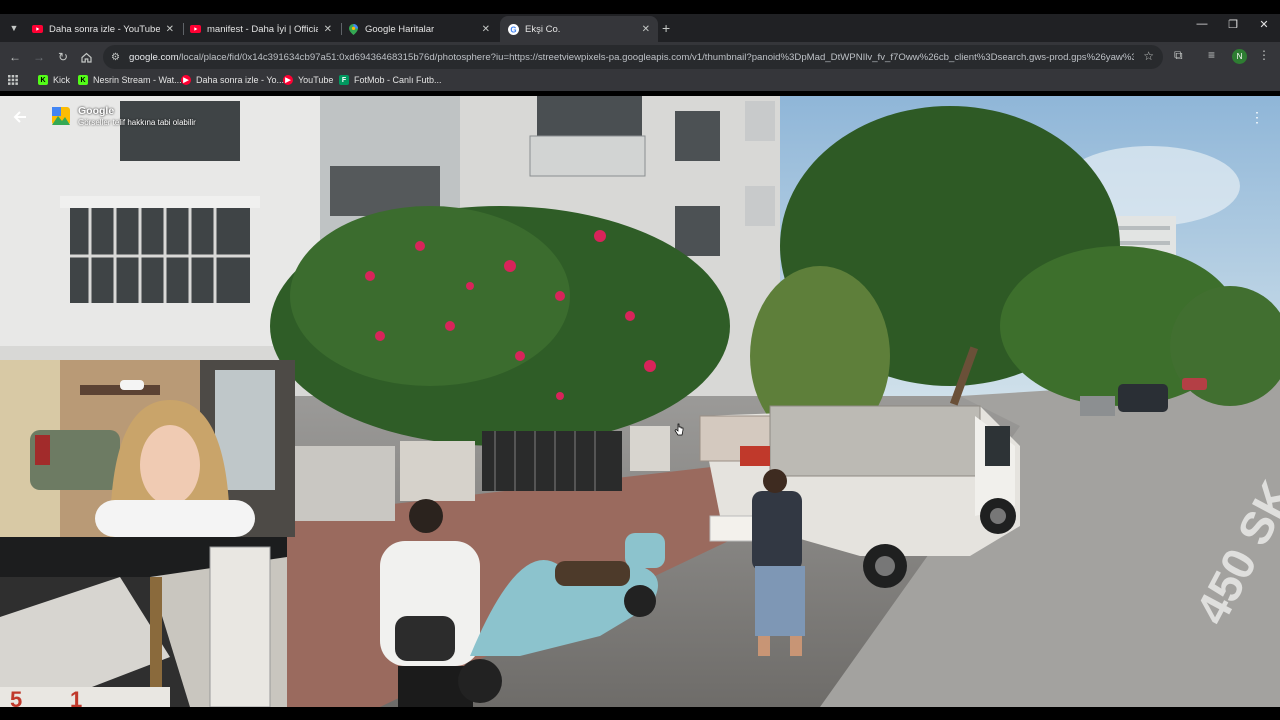 The image size is (1280, 720). I want to click on tab-eksi-co-active: G Ekşi Co. ✕, so click(579, 29).